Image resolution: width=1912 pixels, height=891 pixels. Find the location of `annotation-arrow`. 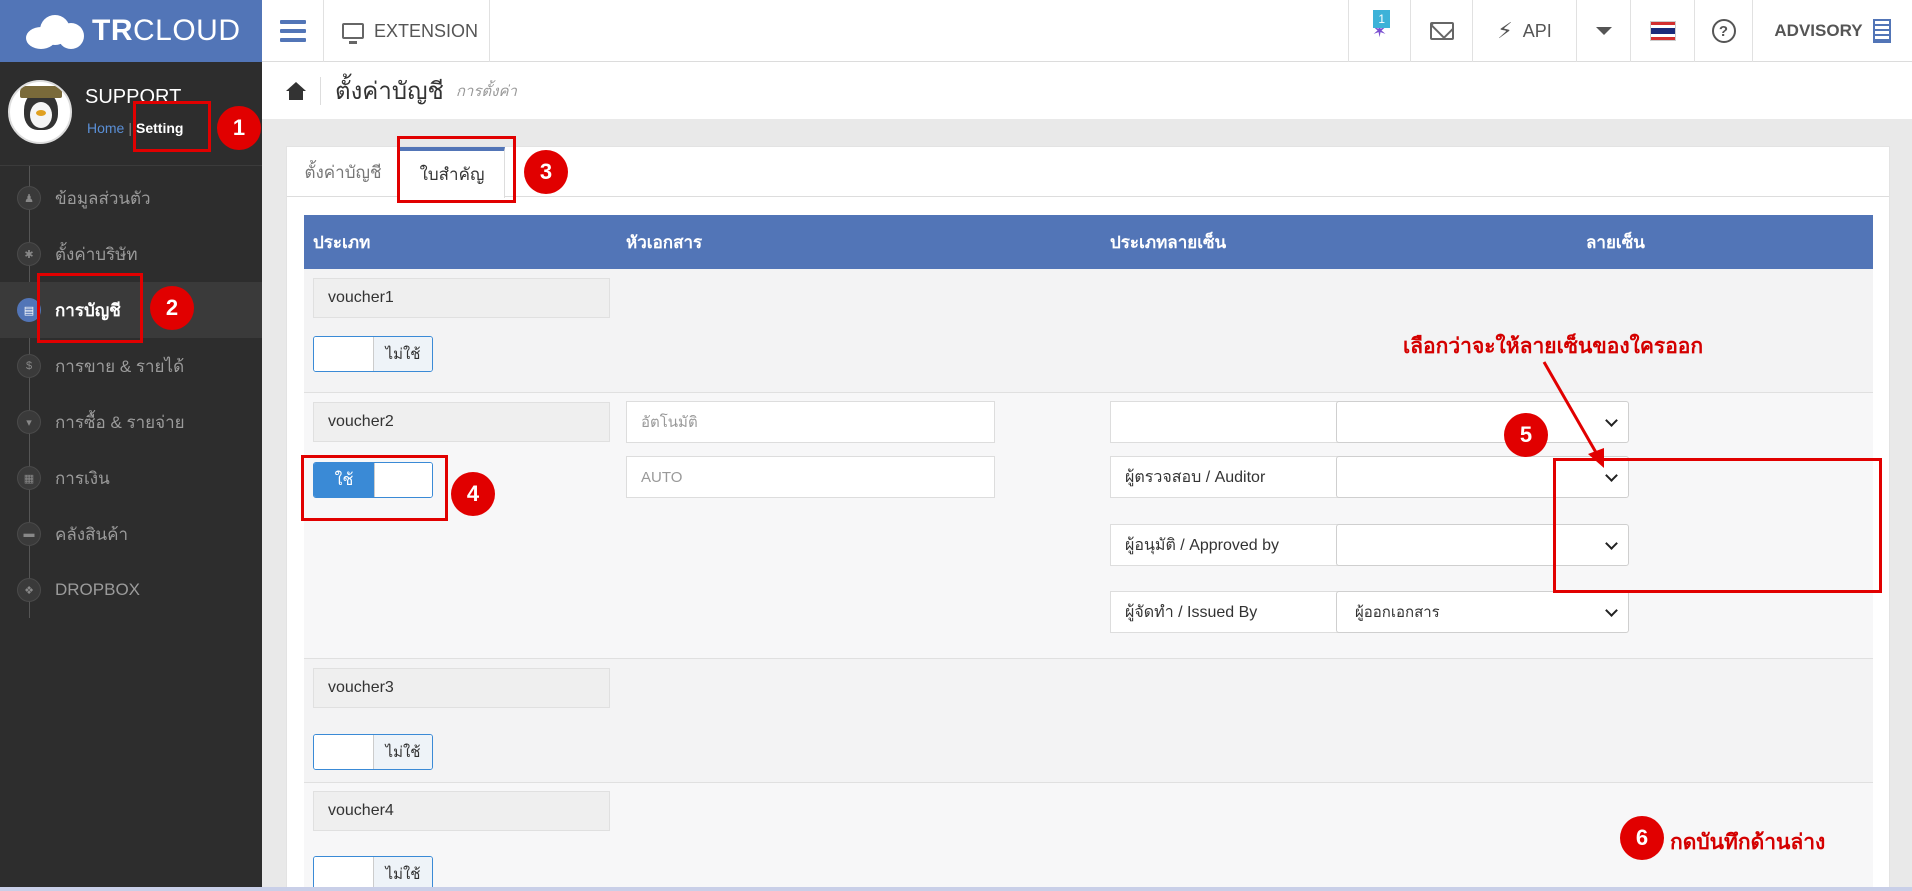

annotation-arrow is located at coordinates (1573, 414).